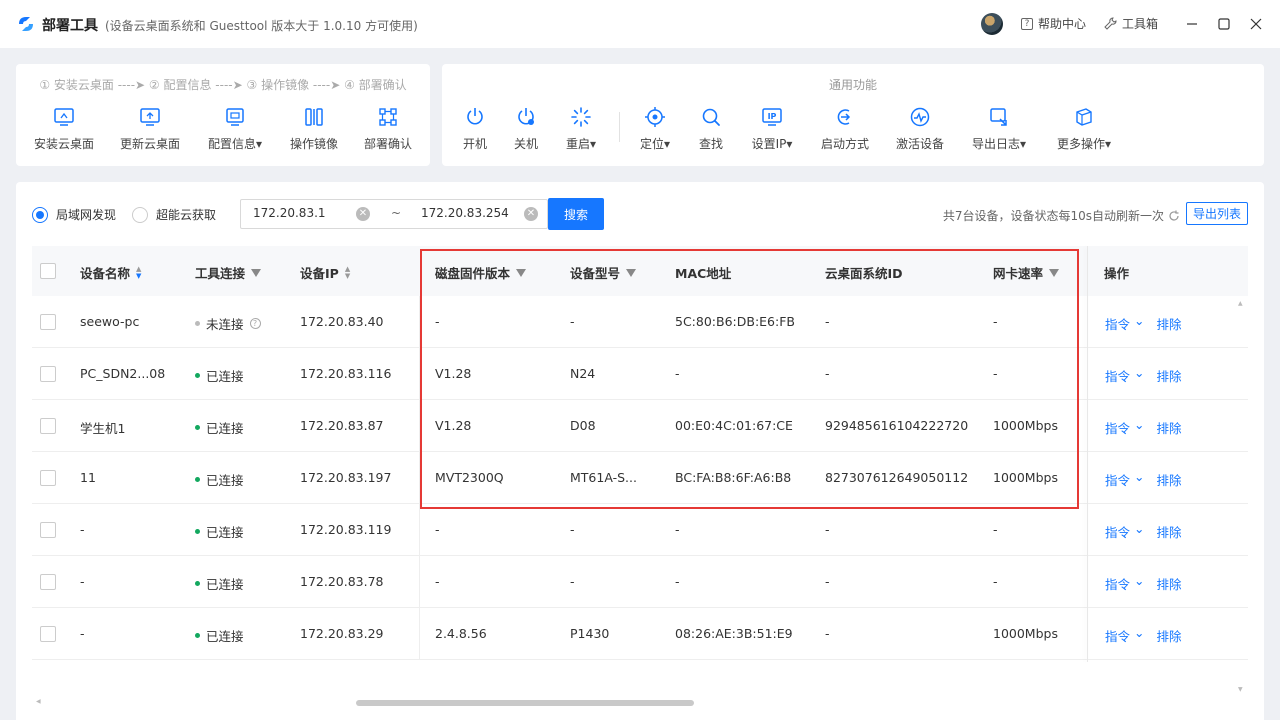 This screenshot has height=720, width=1280. I want to click on more-actions-button: 更多操作▾, so click(1084, 129).